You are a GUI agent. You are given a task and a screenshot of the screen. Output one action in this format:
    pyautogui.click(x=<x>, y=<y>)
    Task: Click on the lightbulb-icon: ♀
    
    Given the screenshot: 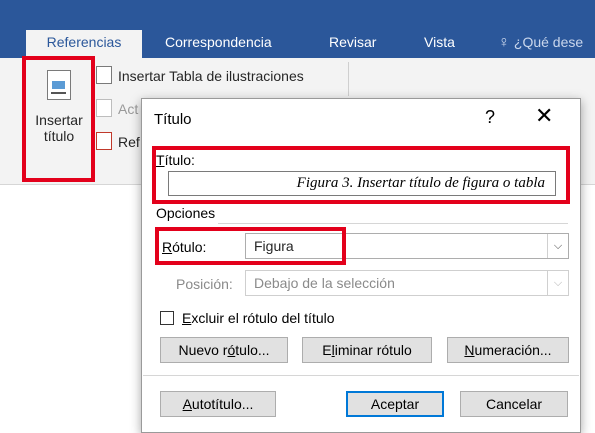 What is the action you would take?
    pyautogui.click(x=504, y=42)
    